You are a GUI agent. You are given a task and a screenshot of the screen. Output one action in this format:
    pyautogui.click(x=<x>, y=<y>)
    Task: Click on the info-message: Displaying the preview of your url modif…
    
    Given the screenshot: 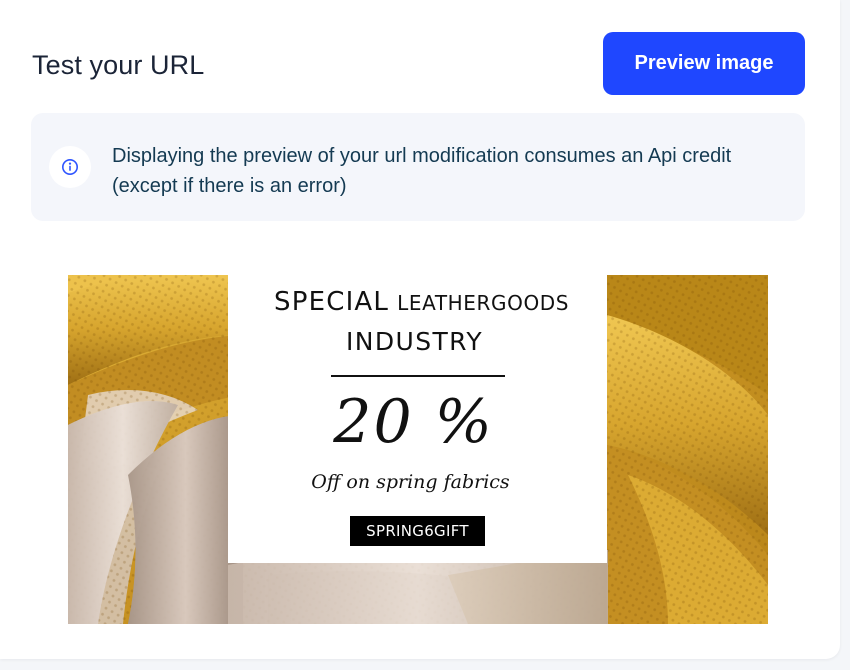 What is the action you would take?
    pyautogui.click(x=422, y=171)
    